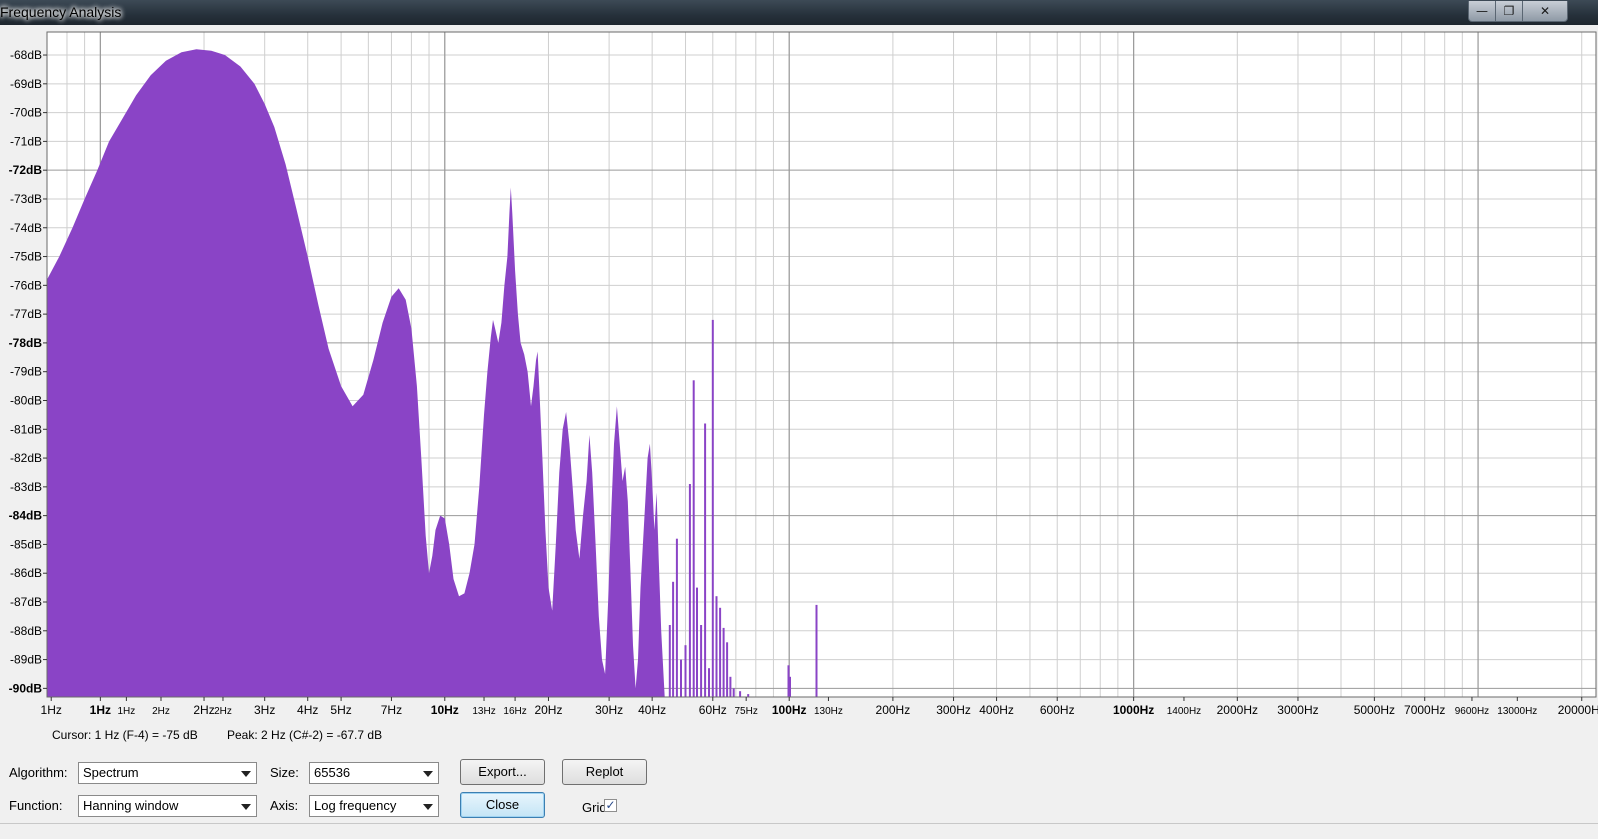 The width and height of the screenshot is (1598, 839). What do you see at coordinates (1517, 711) in the screenshot?
I see `x-tick-label: 13000Hz` at bounding box center [1517, 711].